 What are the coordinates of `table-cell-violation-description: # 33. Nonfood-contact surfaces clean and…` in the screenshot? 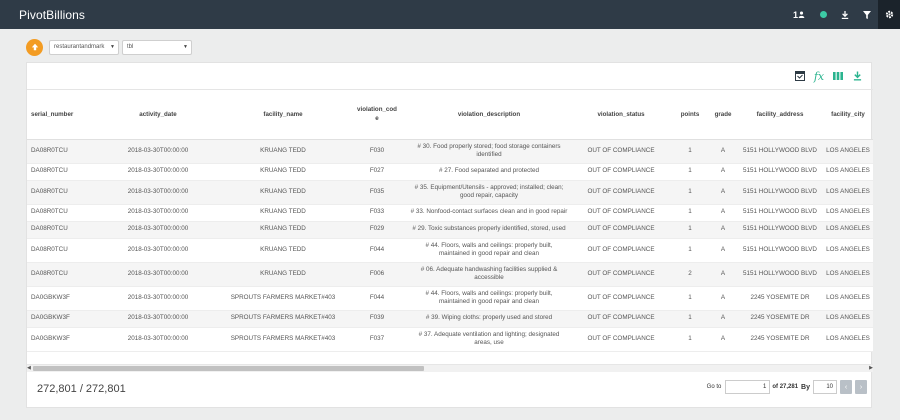 It's located at (489, 213).